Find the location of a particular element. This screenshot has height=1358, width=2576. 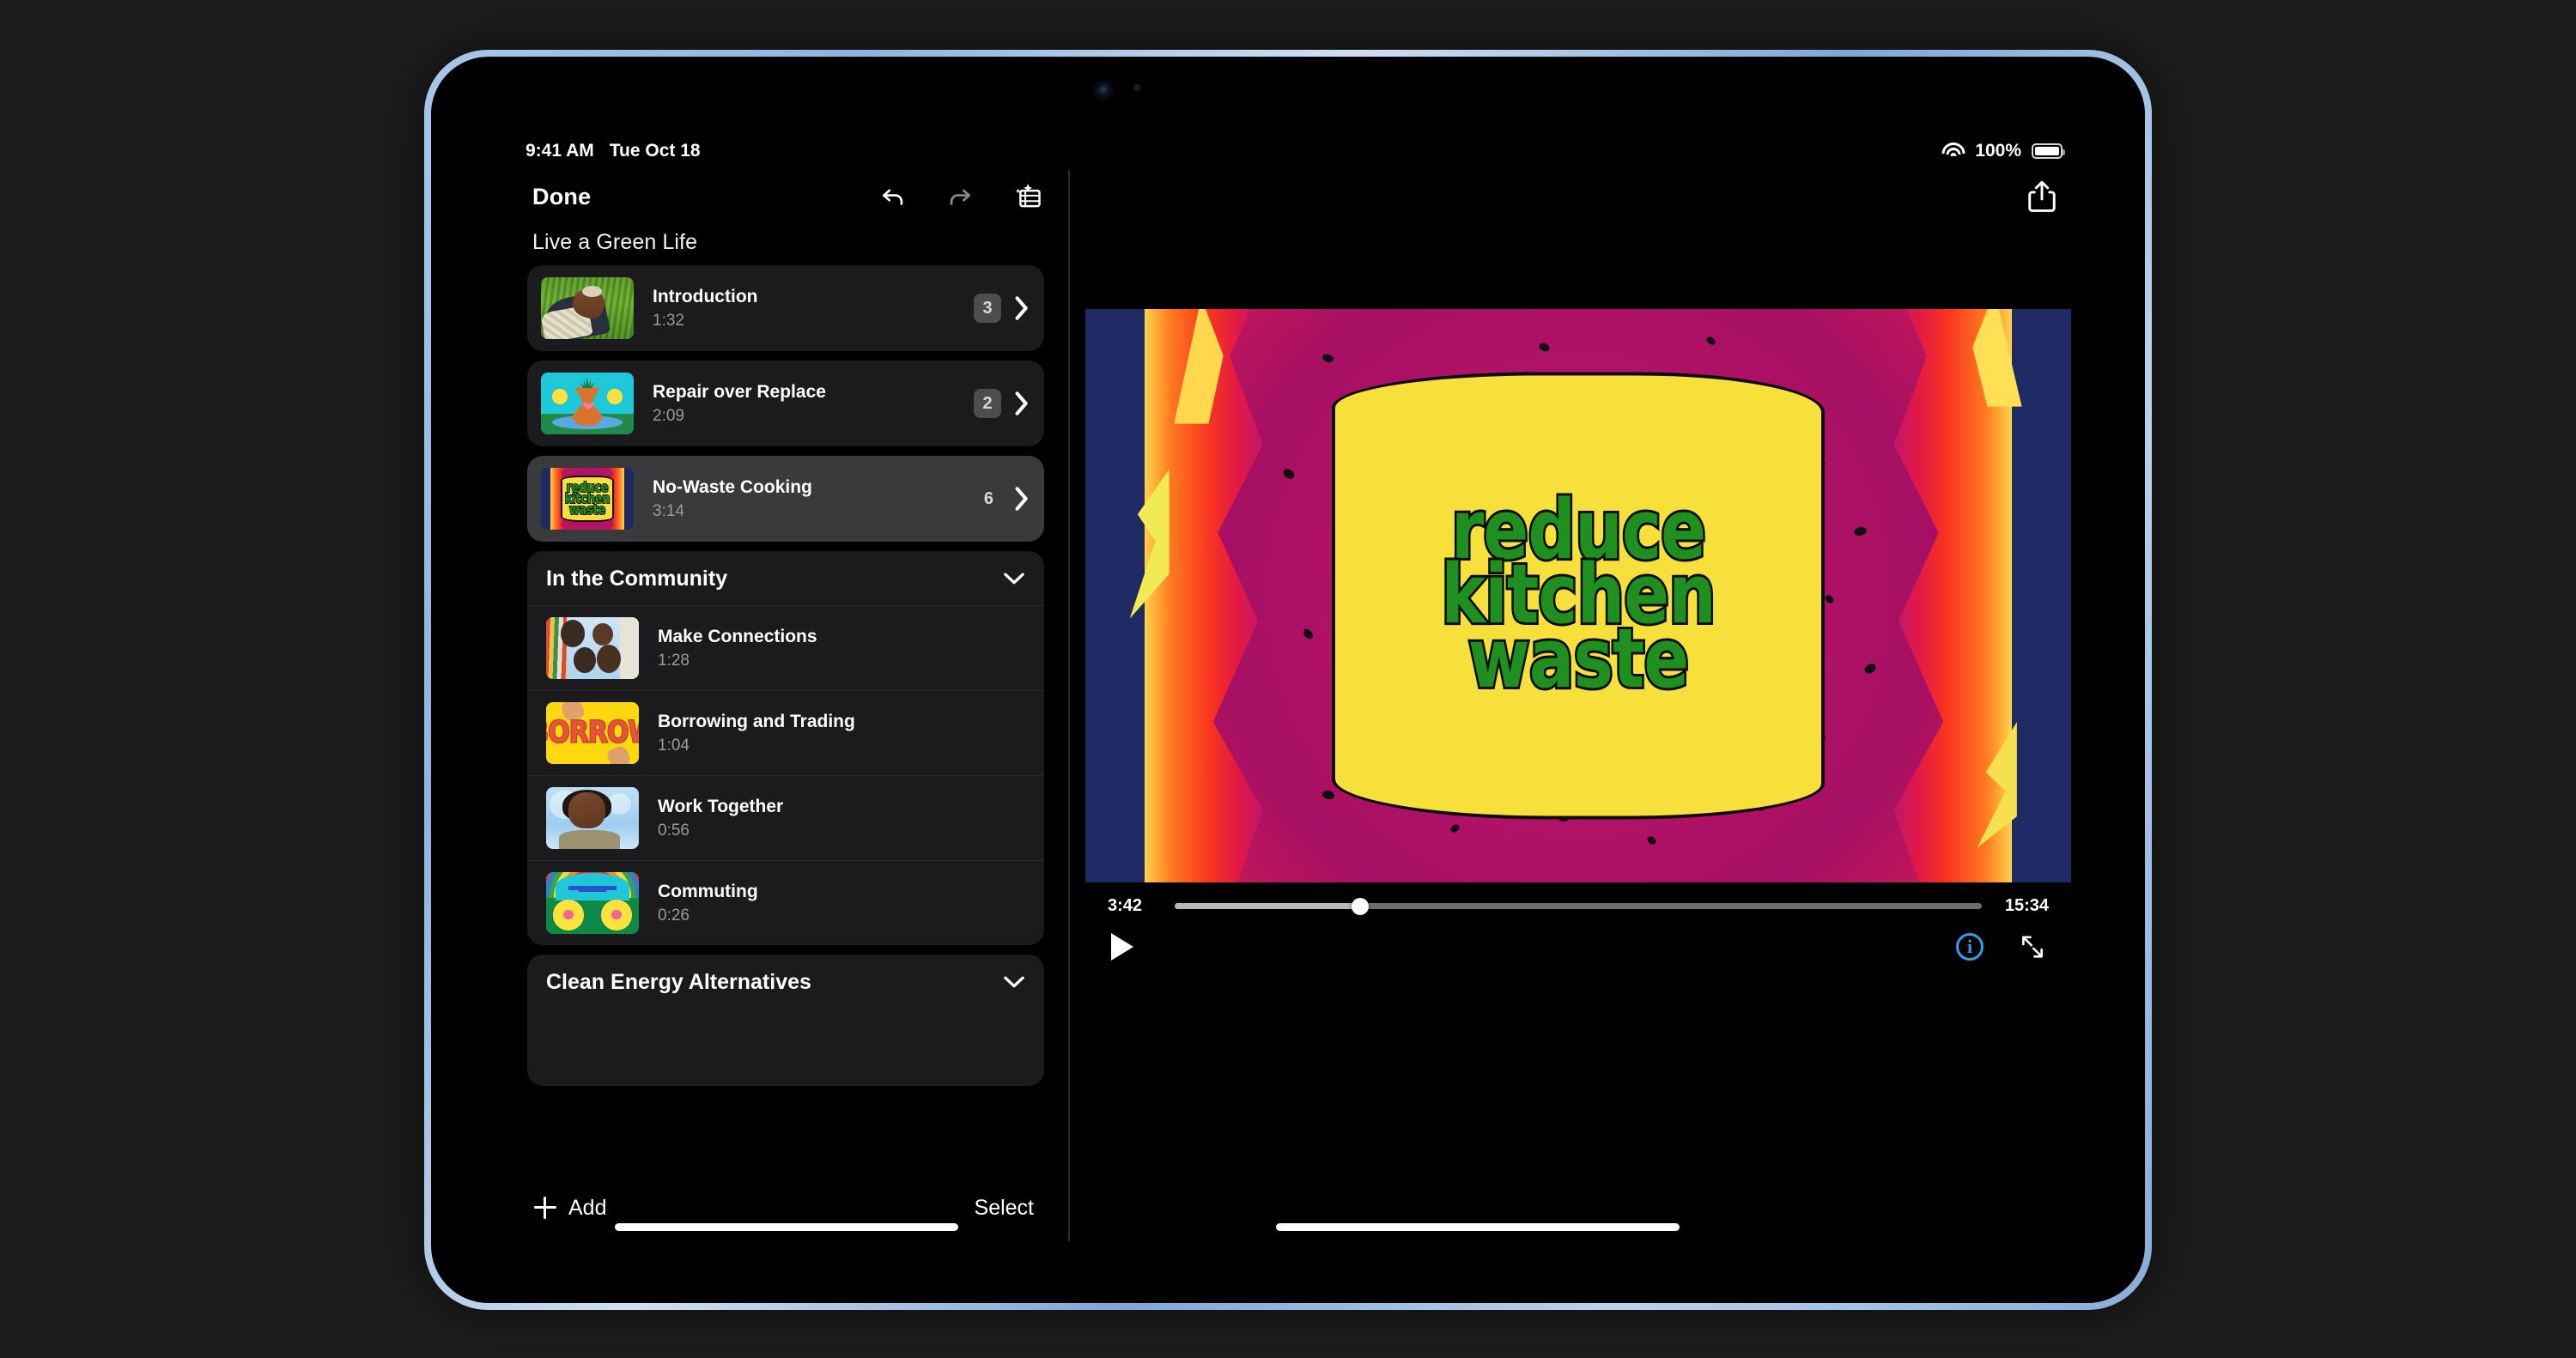

status-time: 9:41 AM is located at coordinates (560, 151).